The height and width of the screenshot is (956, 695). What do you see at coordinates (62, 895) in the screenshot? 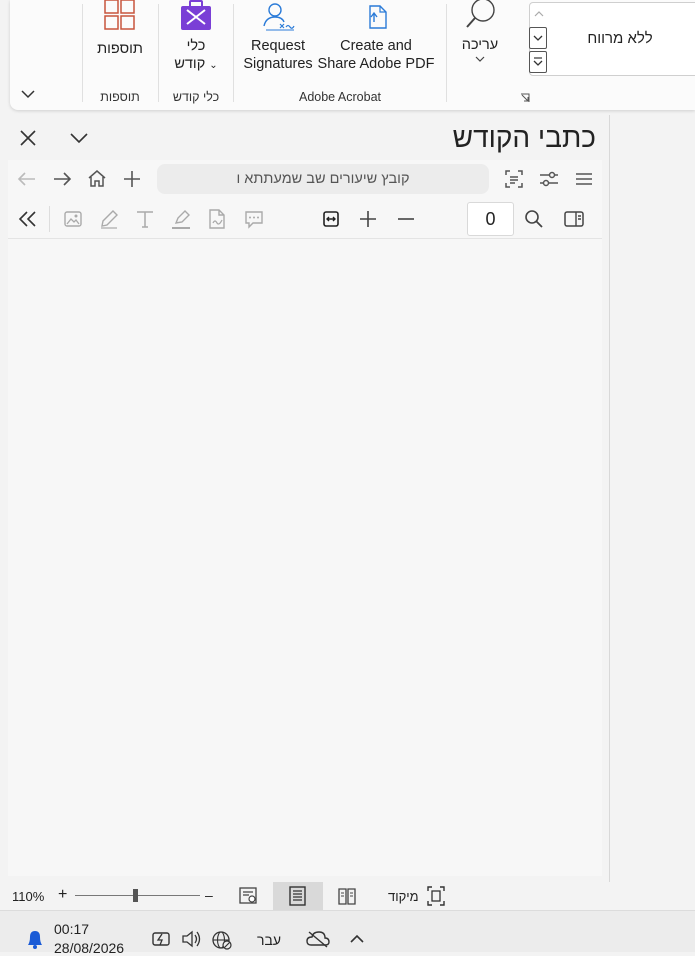
I see `zoom-plus-button: +` at bounding box center [62, 895].